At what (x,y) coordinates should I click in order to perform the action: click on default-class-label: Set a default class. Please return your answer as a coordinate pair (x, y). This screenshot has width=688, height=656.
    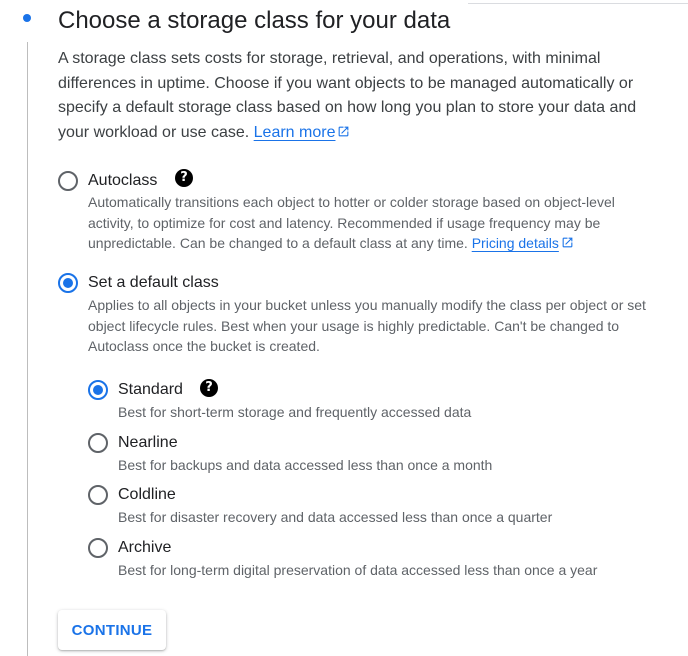
    Looking at the image, I should click on (153, 283).